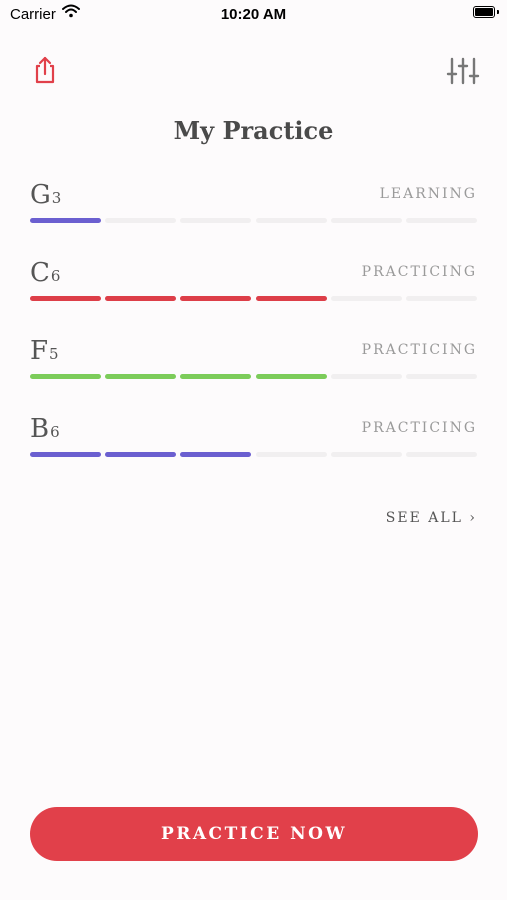  Describe the element at coordinates (46, 195) in the screenshot. I see `note-name: G3` at that location.